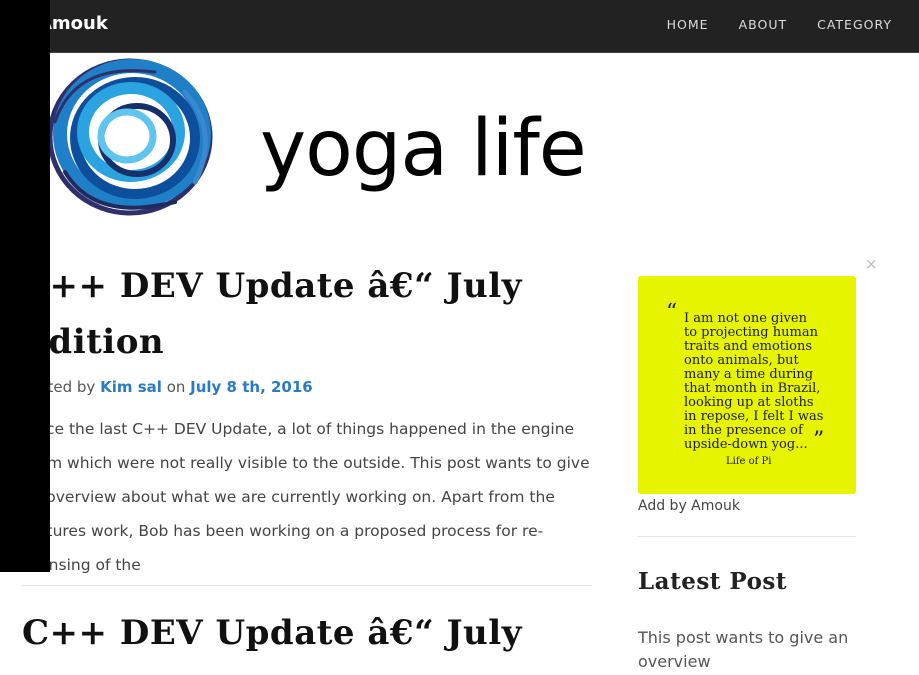 The width and height of the screenshot is (919, 675). I want to click on quote-close-icon: ”, so click(819, 440).